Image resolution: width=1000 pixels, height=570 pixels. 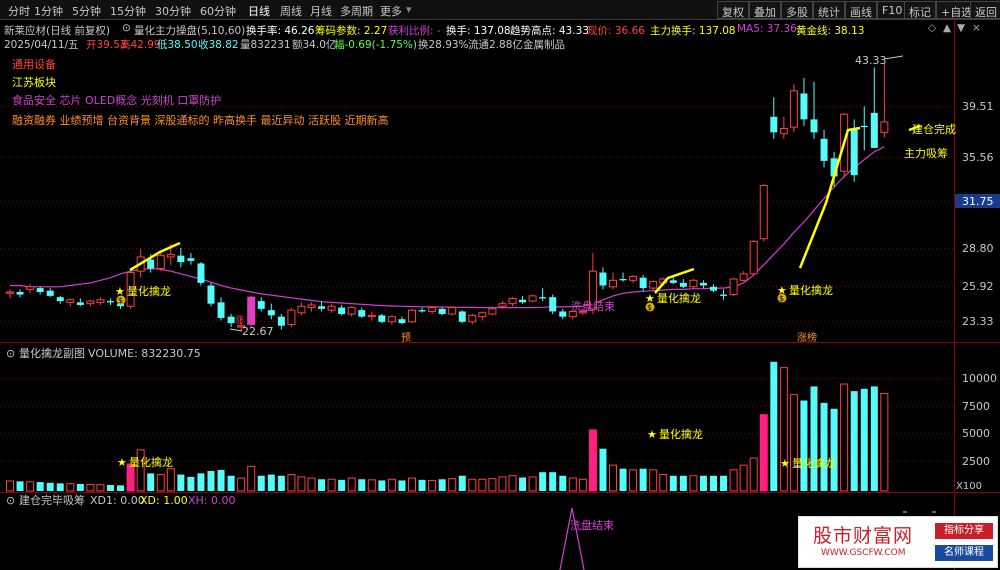 What do you see at coordinates (926, 153) in the screenshot?
I see `main-absorb-label: 主力吸筹` at bounding box center [926, 153].